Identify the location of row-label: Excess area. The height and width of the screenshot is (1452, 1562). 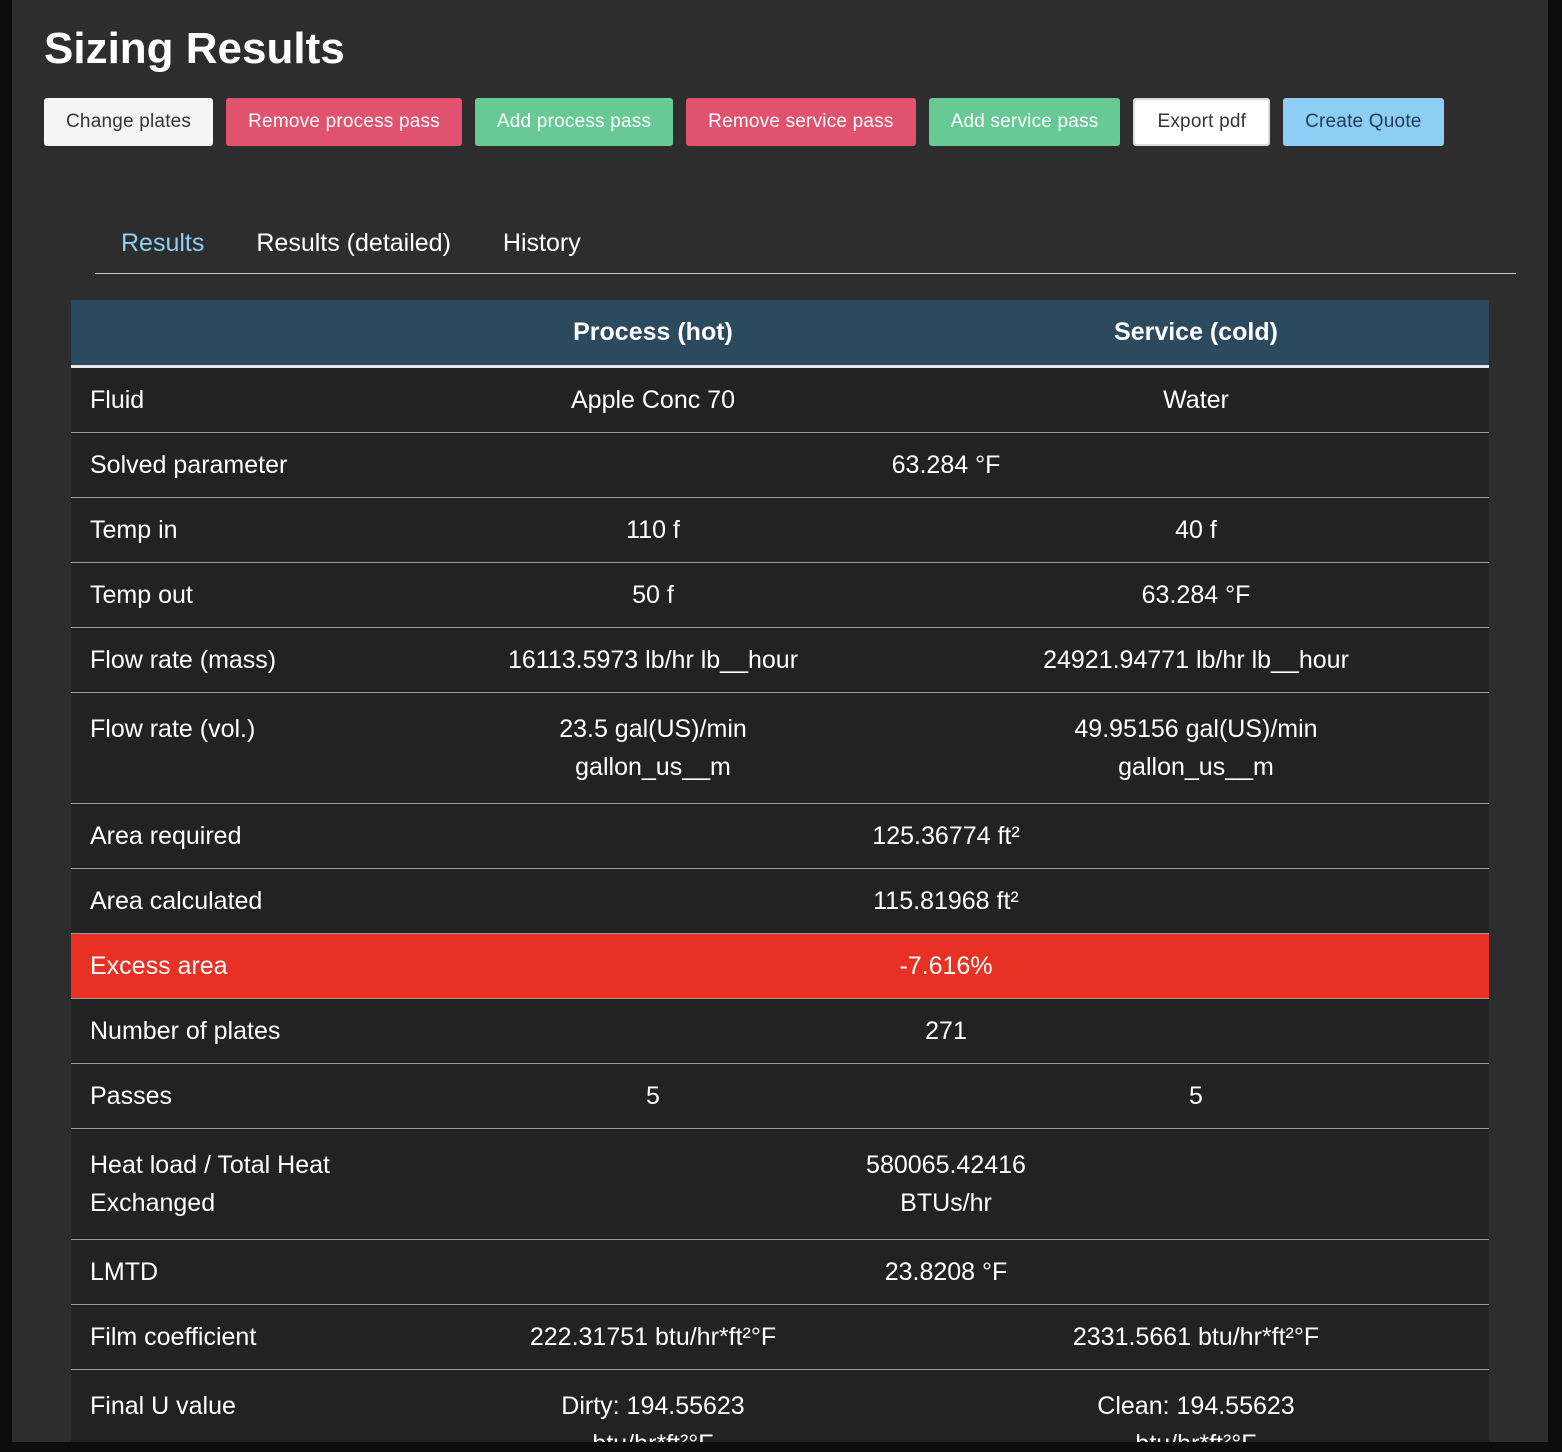
(237, 966).